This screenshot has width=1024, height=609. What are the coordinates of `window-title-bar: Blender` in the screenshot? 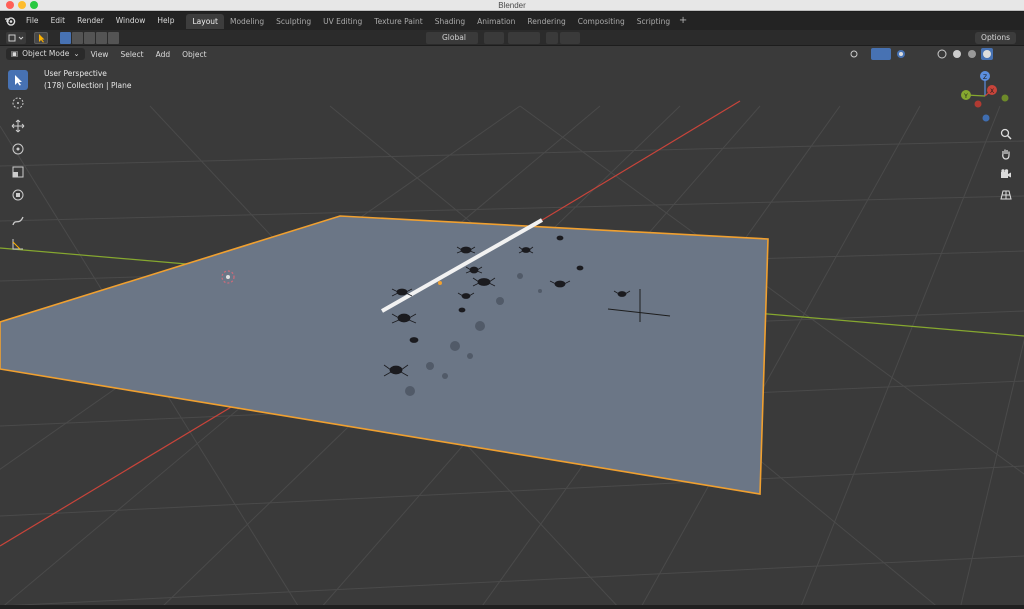 It's located at (512, 5).